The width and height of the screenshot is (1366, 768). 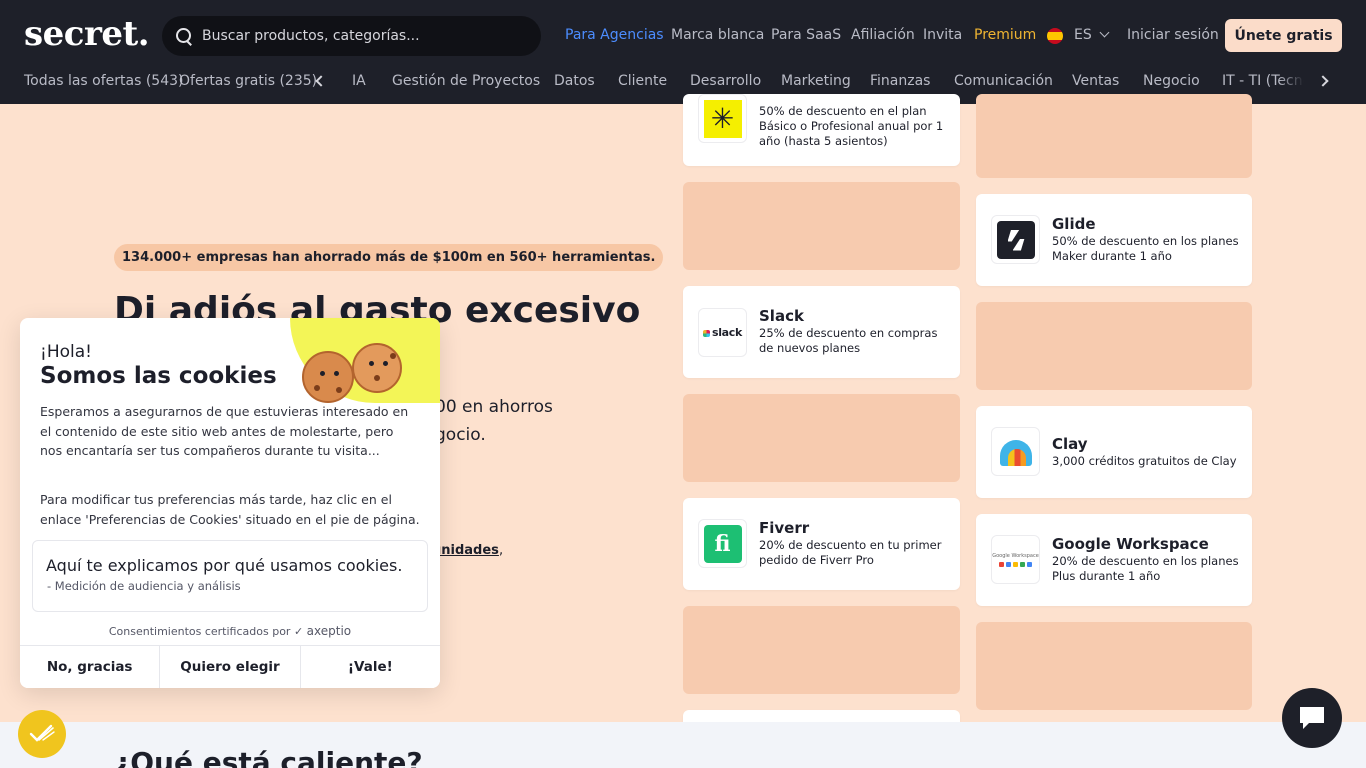 What do you see at coordinates (359, 81) in the screenshot?
I see `category-ia: IA` at bounding box center [359, 81].